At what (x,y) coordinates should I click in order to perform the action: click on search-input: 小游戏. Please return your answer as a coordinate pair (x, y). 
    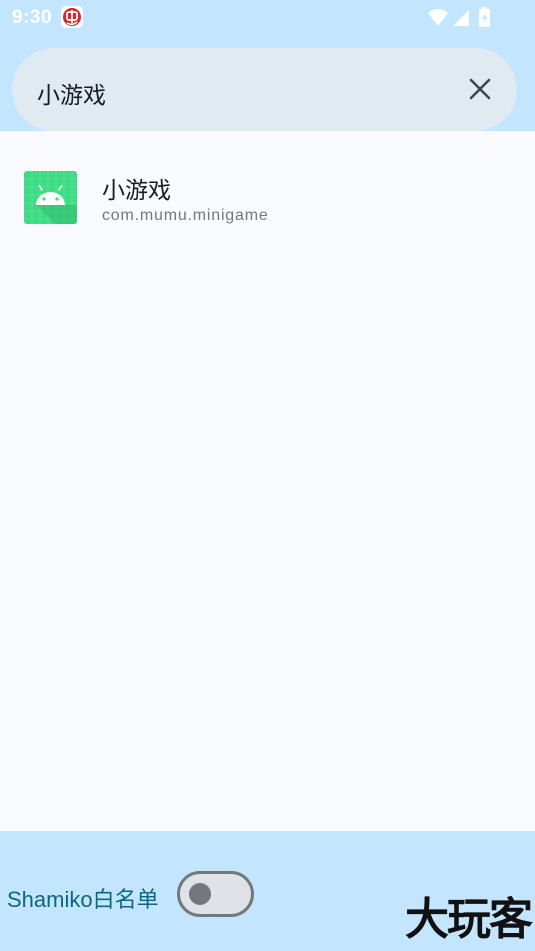
    Looking at the image, I should click on (71, 93).